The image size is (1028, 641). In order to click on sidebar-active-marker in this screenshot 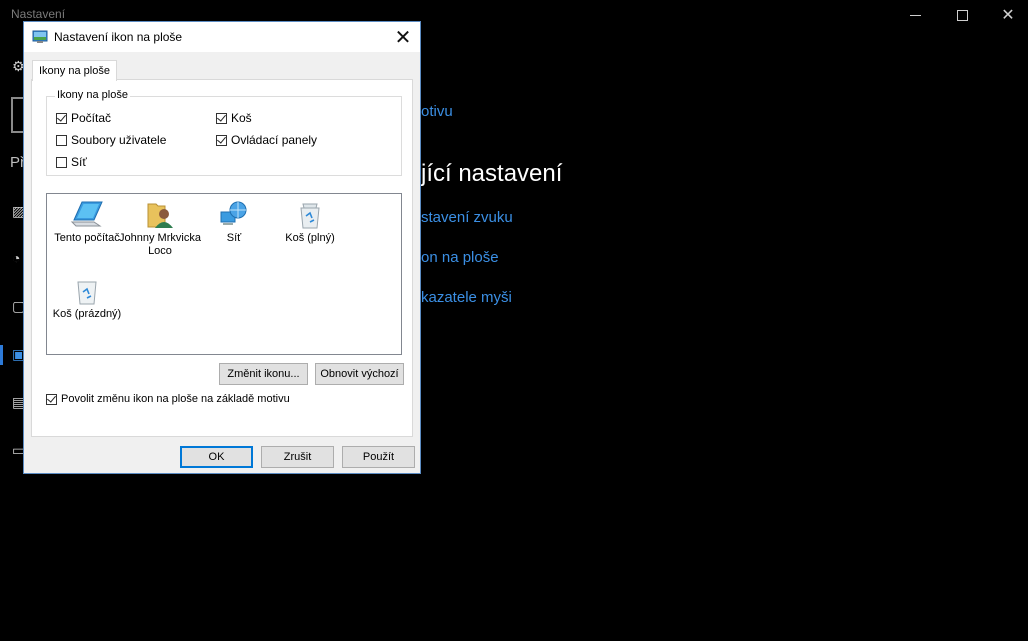, I will do `click(1, 355)`.